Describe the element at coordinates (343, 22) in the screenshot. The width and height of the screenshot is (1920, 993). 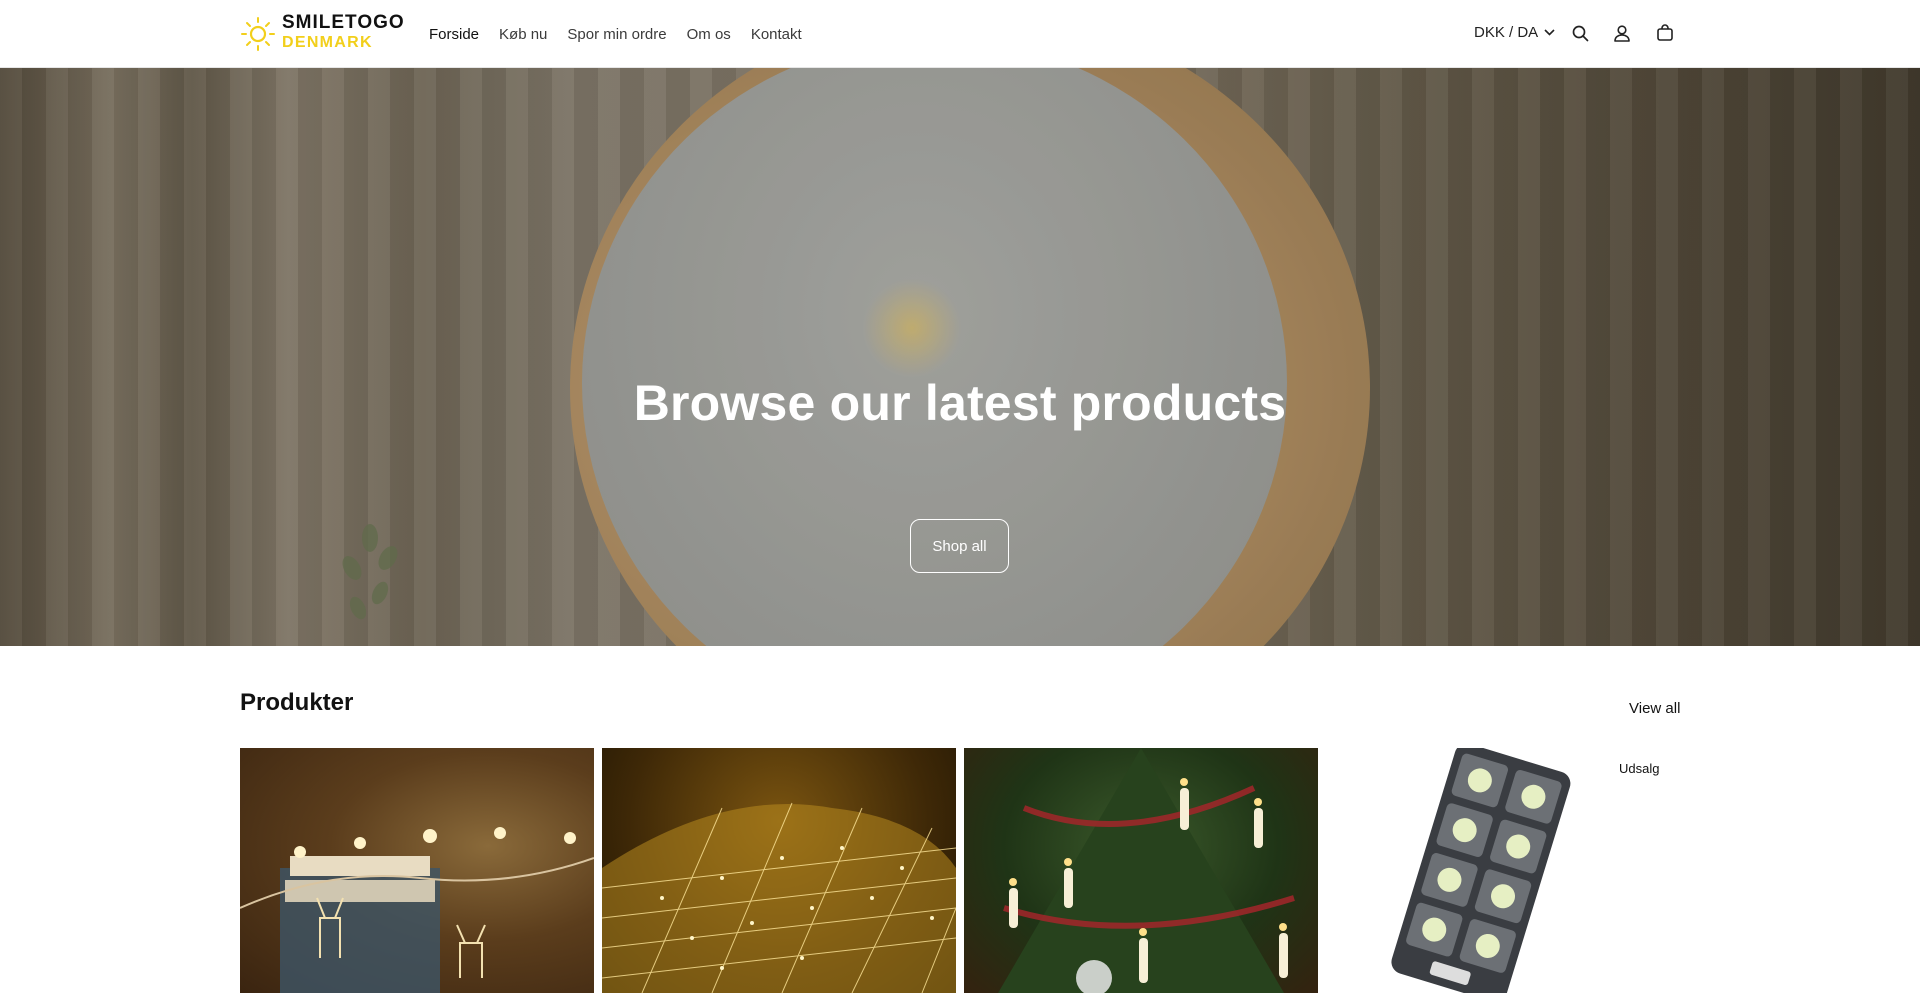
I see `brand-name: SMILETOGO` at that location.